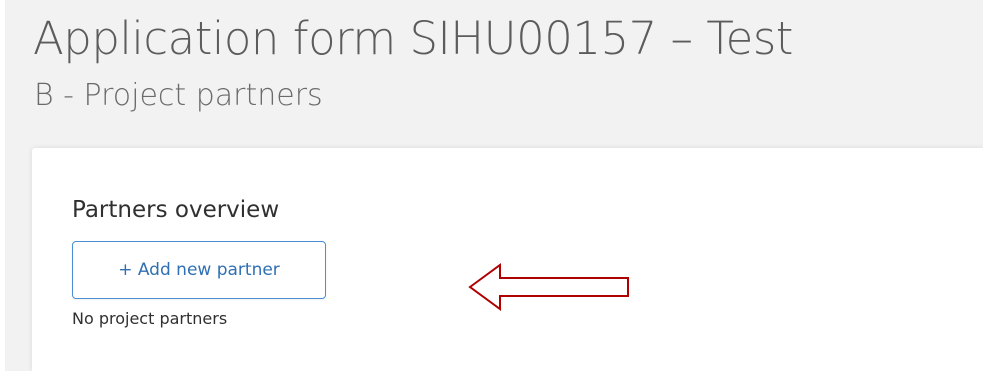 Image resolution: width=983 pixels, height=371 pixels. I want to click on annotation-arrow-shape, so click(548, 287).